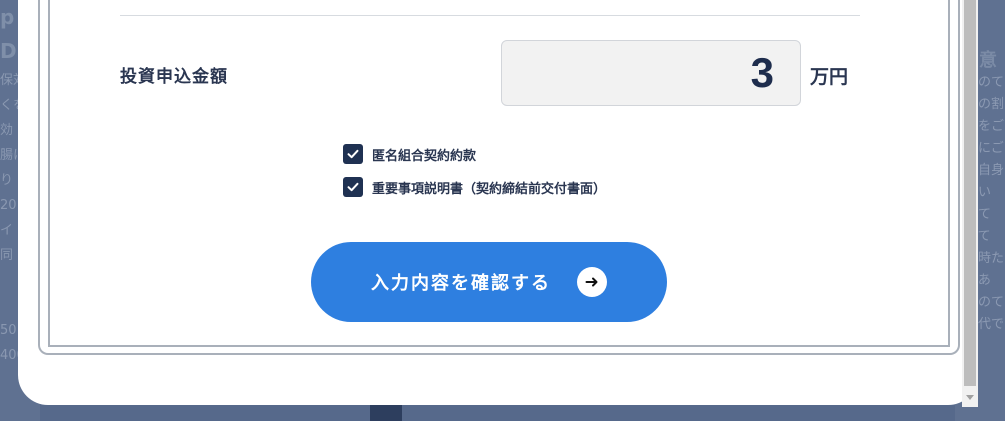  I want to click on amount-input: 3, so click(651, 73).